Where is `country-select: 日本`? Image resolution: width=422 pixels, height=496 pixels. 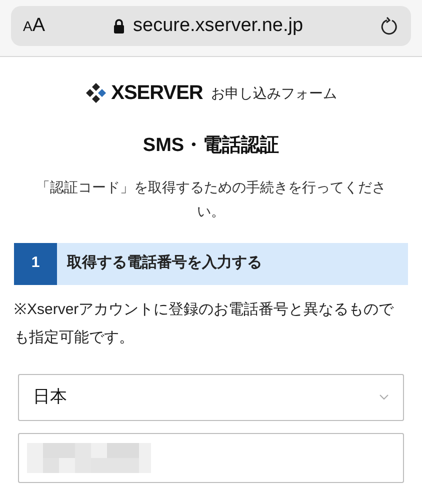
country-select: 日本 is located at coordinates (211, 397).